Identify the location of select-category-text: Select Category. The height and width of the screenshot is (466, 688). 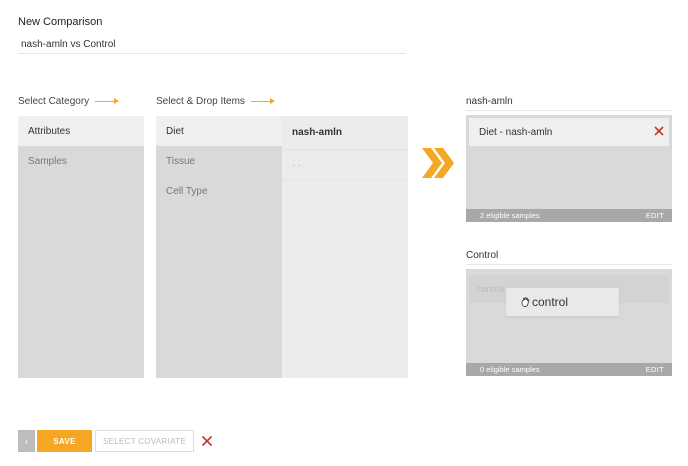
(54, 101).